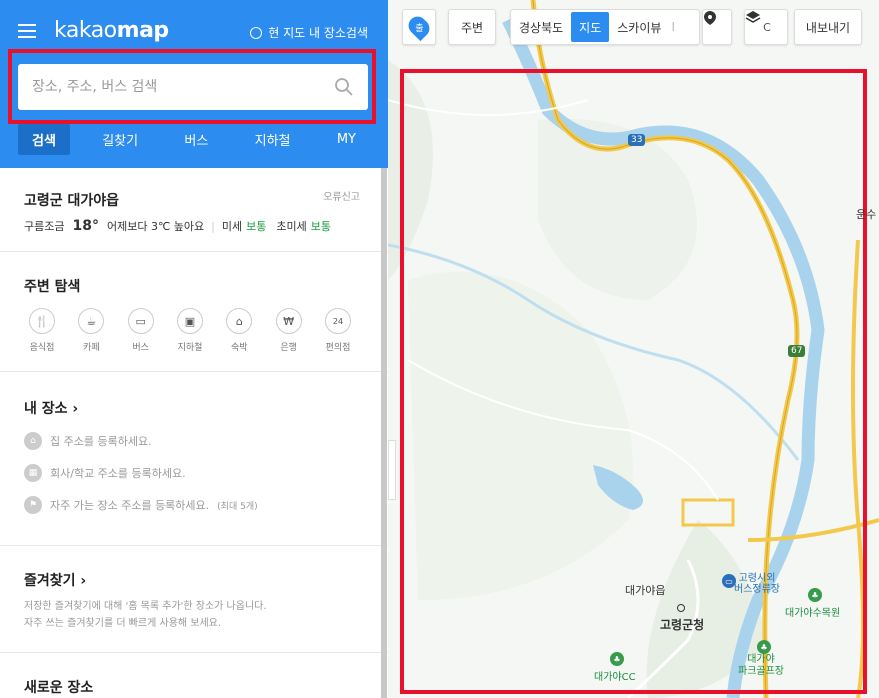 This screenshot has height=698, width=879. I want to click on tab-bus: 버스, so click(196, 139).